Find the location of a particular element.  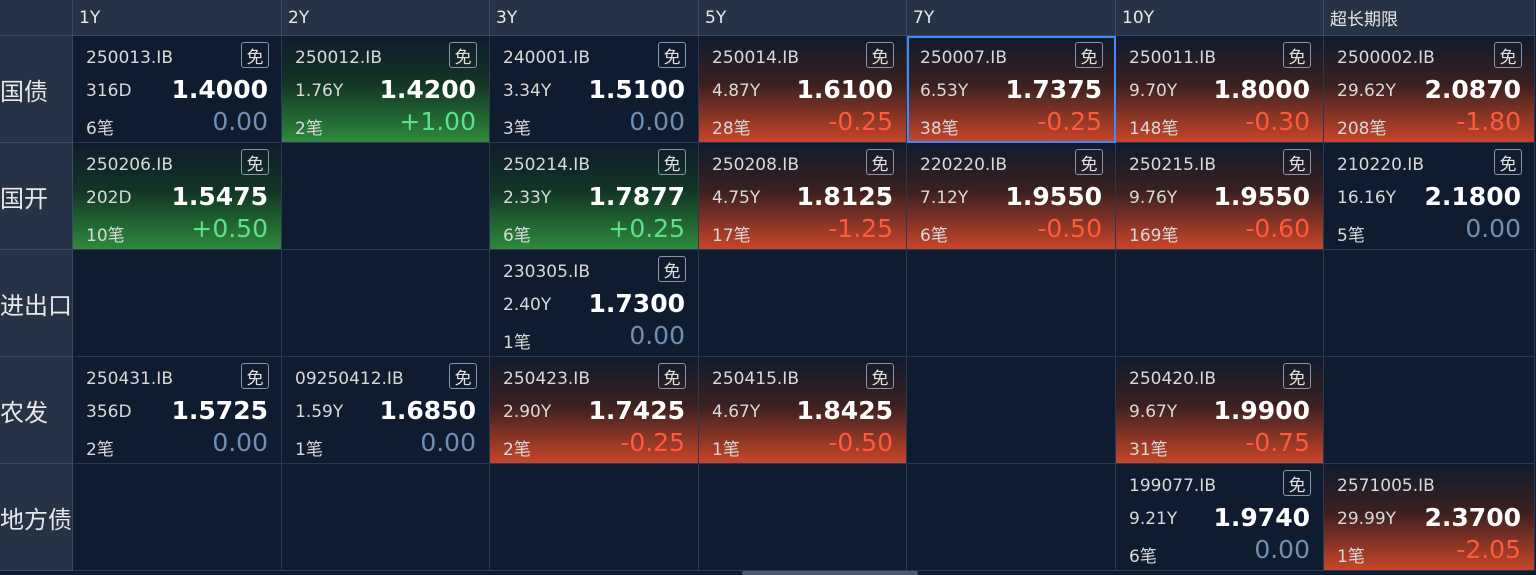

column-header: 5Y is located at coordinates (803, 18).